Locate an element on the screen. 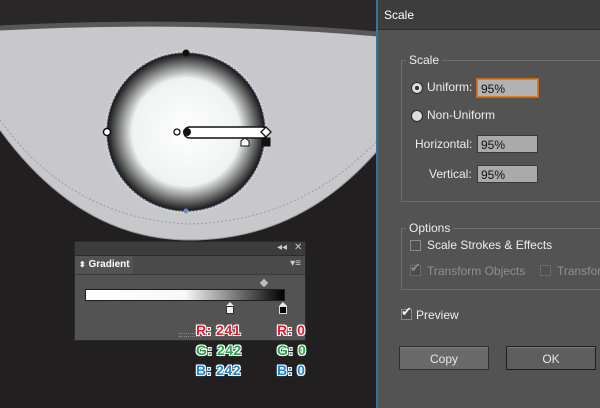 The height and width of the screenshot is (408, 600). left-stop-green-value: G: 242 is located at coordinates (219, 350).